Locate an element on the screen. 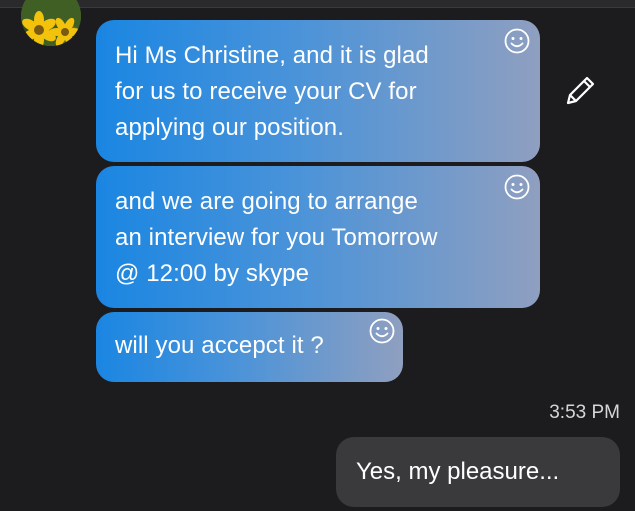  message-timestamp: 3:53 PM is located at coordinates (584, 412).